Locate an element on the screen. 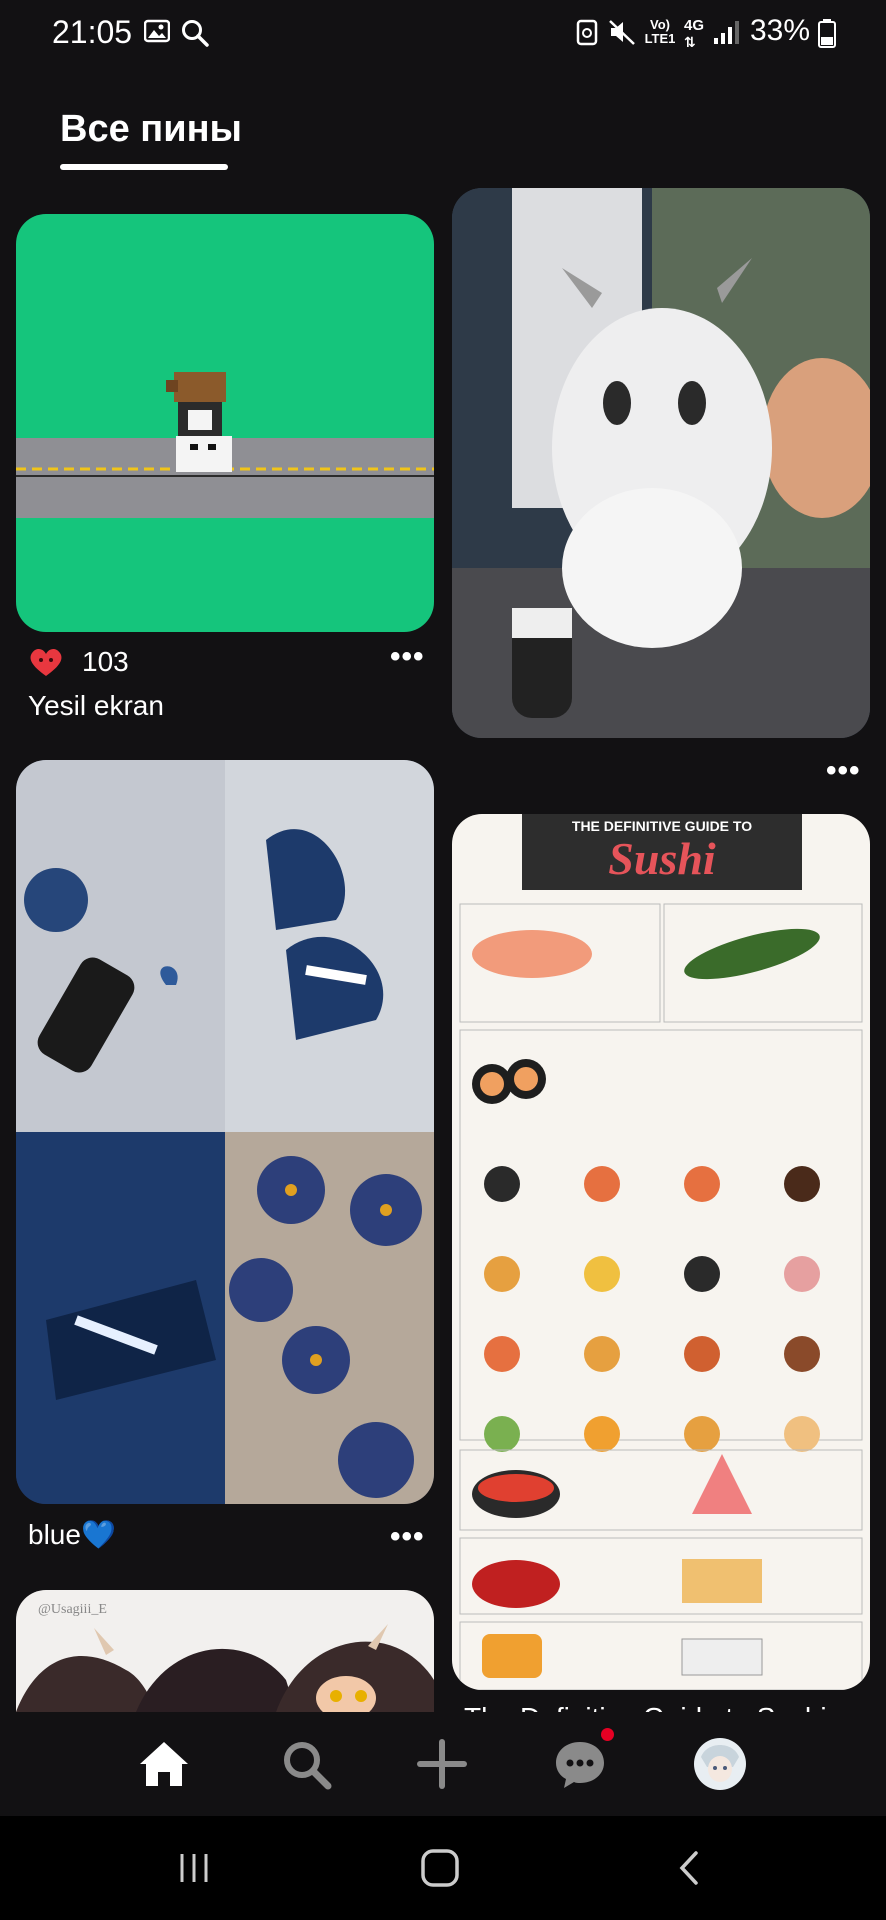  plus-icon is located at coordinates (442, 1764).